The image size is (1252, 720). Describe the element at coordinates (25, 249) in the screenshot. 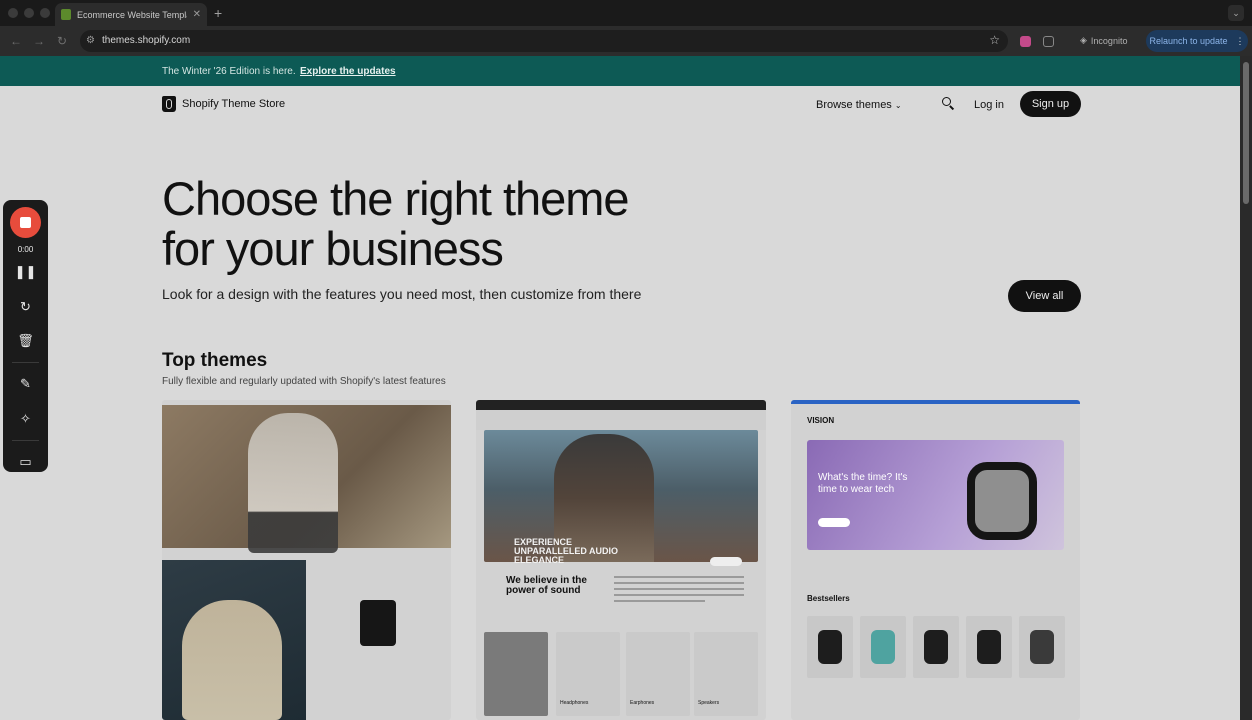

I see `recording-timer: 0:00` at that location.